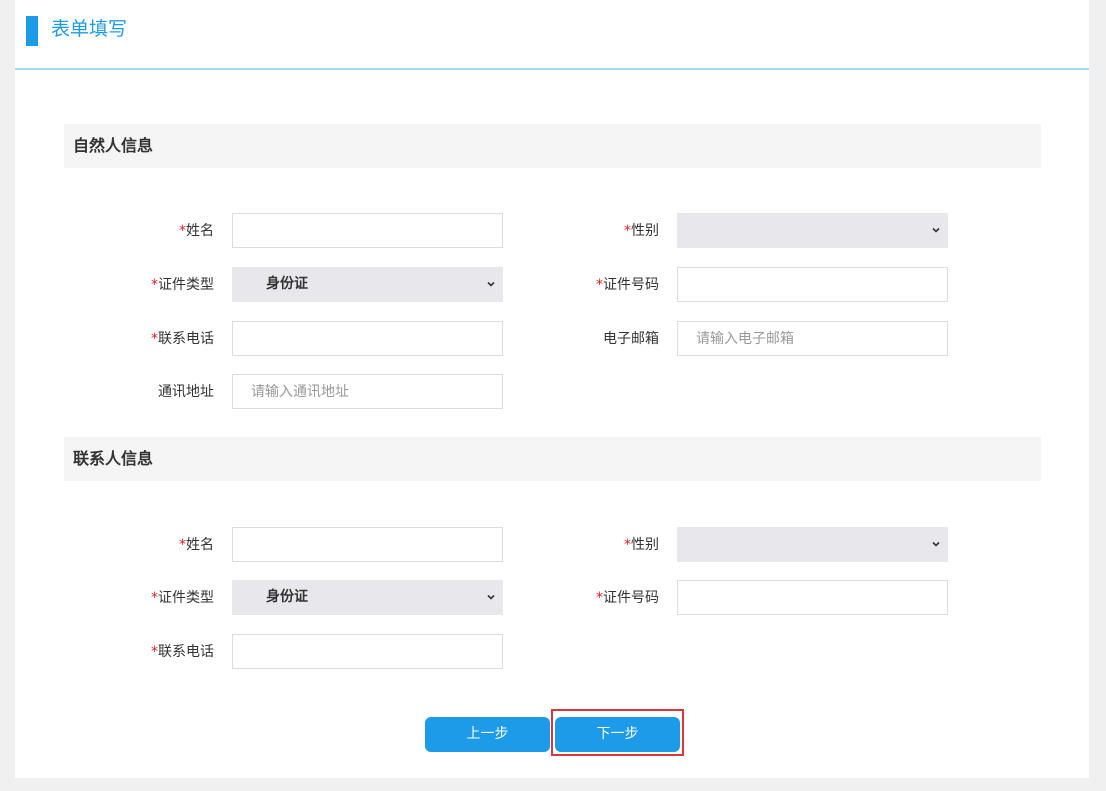  I want to click on header-accent-bar, so click(32, 31).